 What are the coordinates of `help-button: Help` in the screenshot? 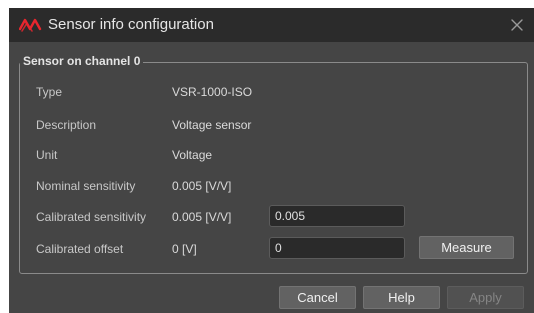 It's located at (401, 297).